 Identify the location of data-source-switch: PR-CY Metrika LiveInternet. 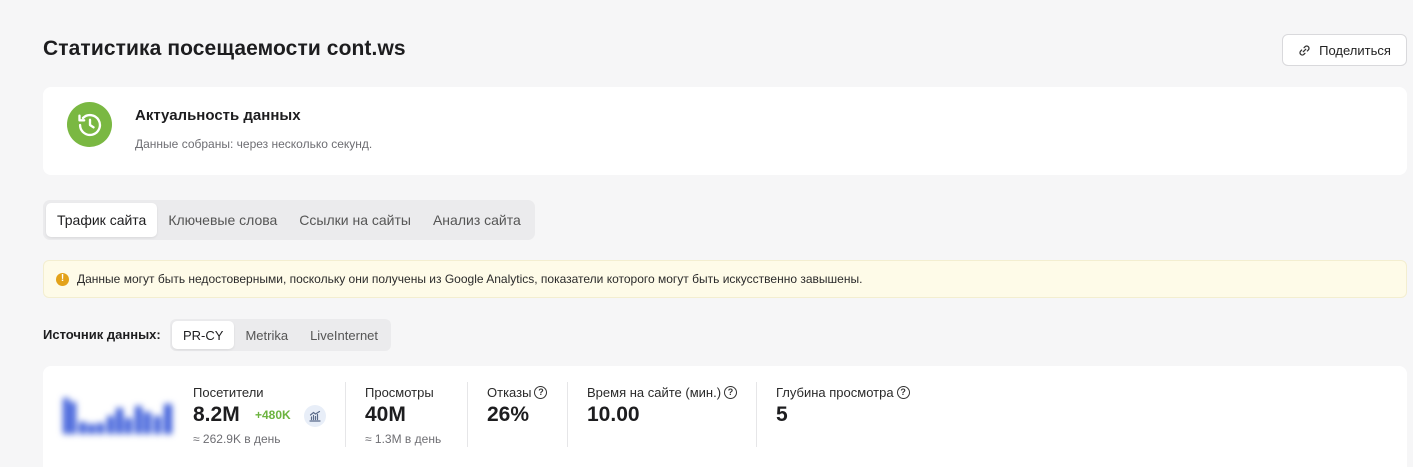
(281, 335).